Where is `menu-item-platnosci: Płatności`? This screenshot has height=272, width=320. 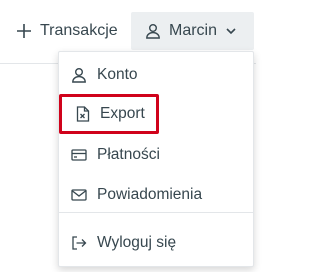
menu-item-platnosci: Płatności is located at coordinates (156, 155).